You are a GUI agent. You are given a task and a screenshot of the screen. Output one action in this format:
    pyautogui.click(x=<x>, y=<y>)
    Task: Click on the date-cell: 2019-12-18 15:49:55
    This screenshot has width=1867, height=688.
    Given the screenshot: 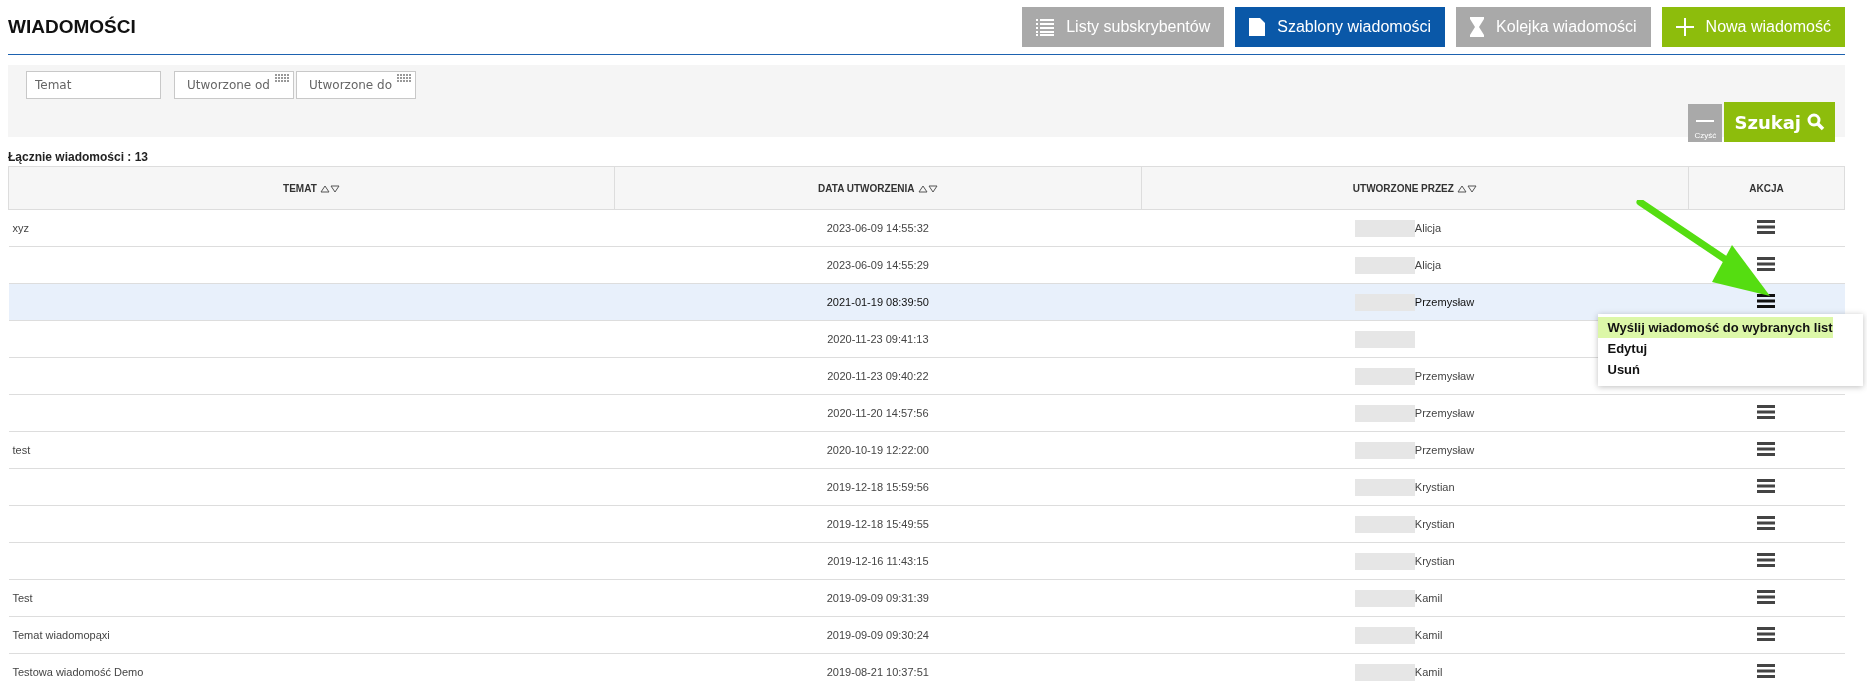 What is the action you would take?
    pyautogui.click(x=877, y=524)
    